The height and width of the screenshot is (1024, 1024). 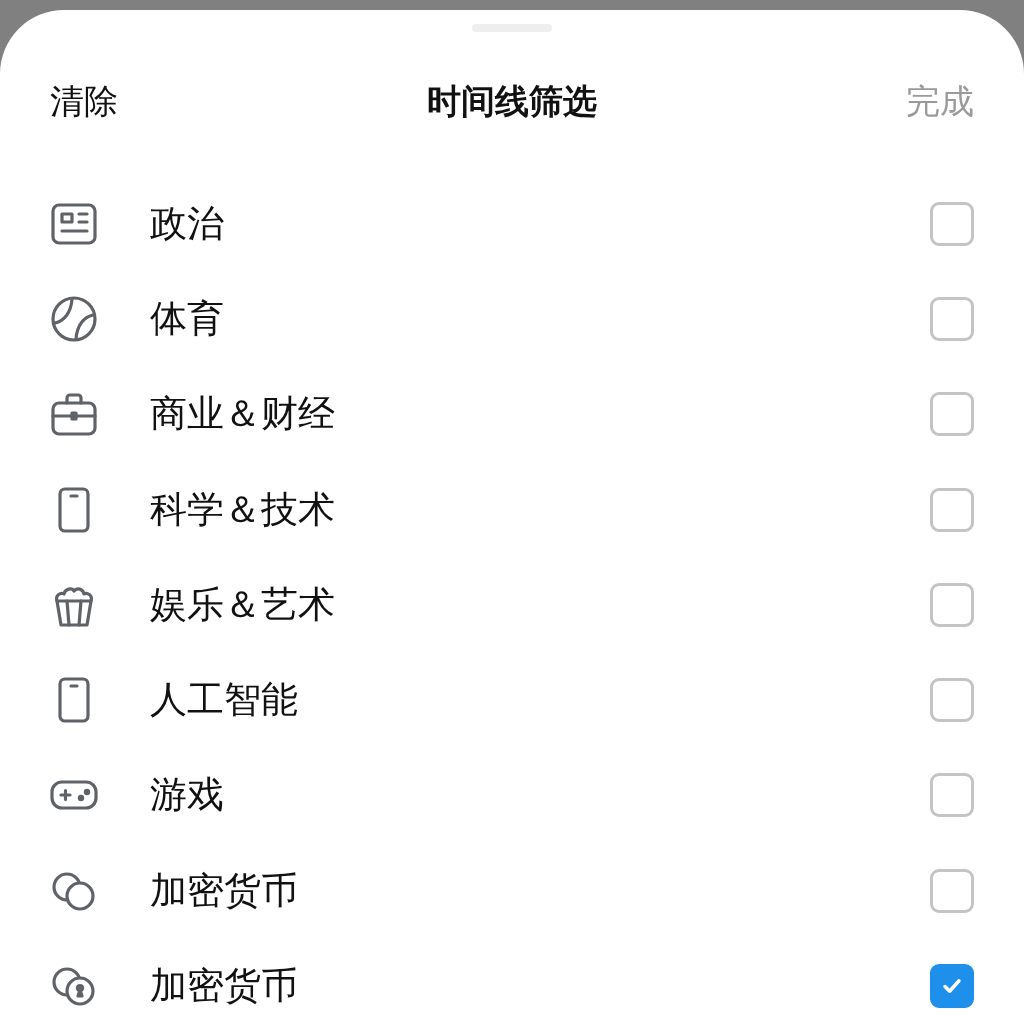 I want to click on category-label: 政治, so click(x=187, y=223).